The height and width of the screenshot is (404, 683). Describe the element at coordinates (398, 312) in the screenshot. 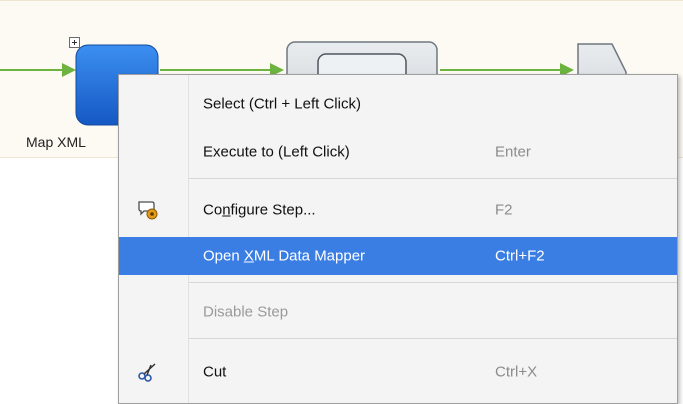

I see `menu-item-disable-step: Disable Step` at that location.